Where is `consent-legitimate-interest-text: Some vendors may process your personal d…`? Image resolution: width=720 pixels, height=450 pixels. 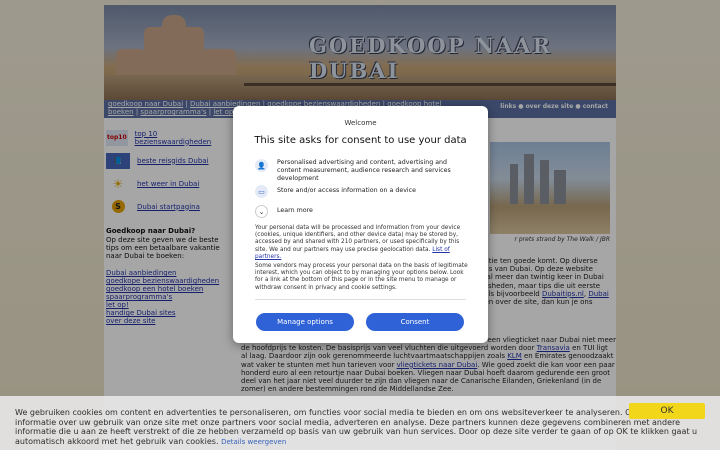
consent-legitimate-interest-text: Some vendors may process your personal d… is located at coordinates (361, 277).